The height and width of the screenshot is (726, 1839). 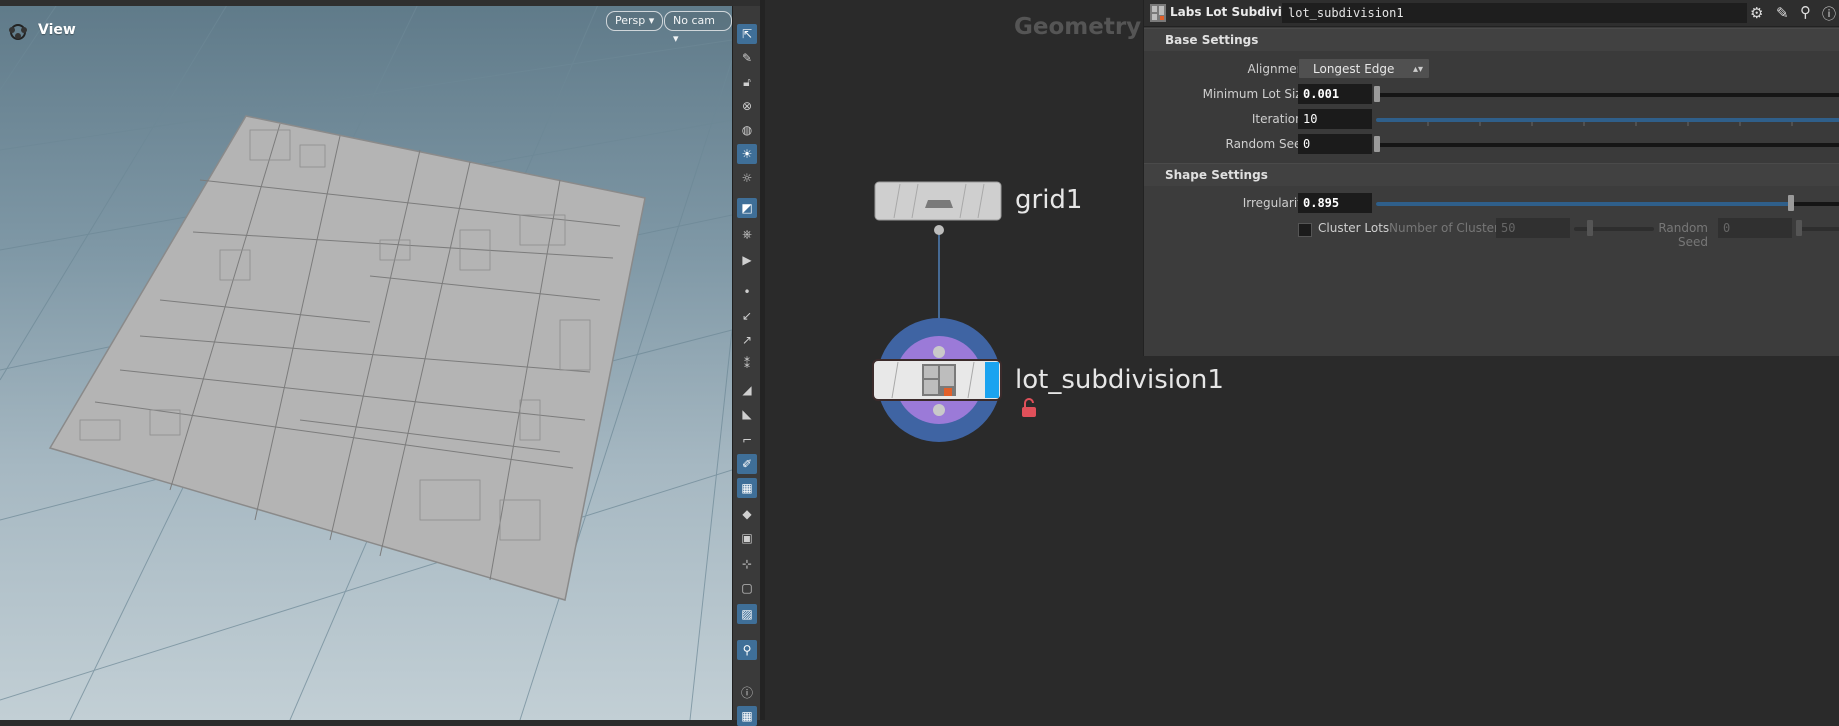 What do you see at coordinates (1782, 13) in the screenshot?
I see `wrench-icon: ✎` at bounding box center [1782, 13].